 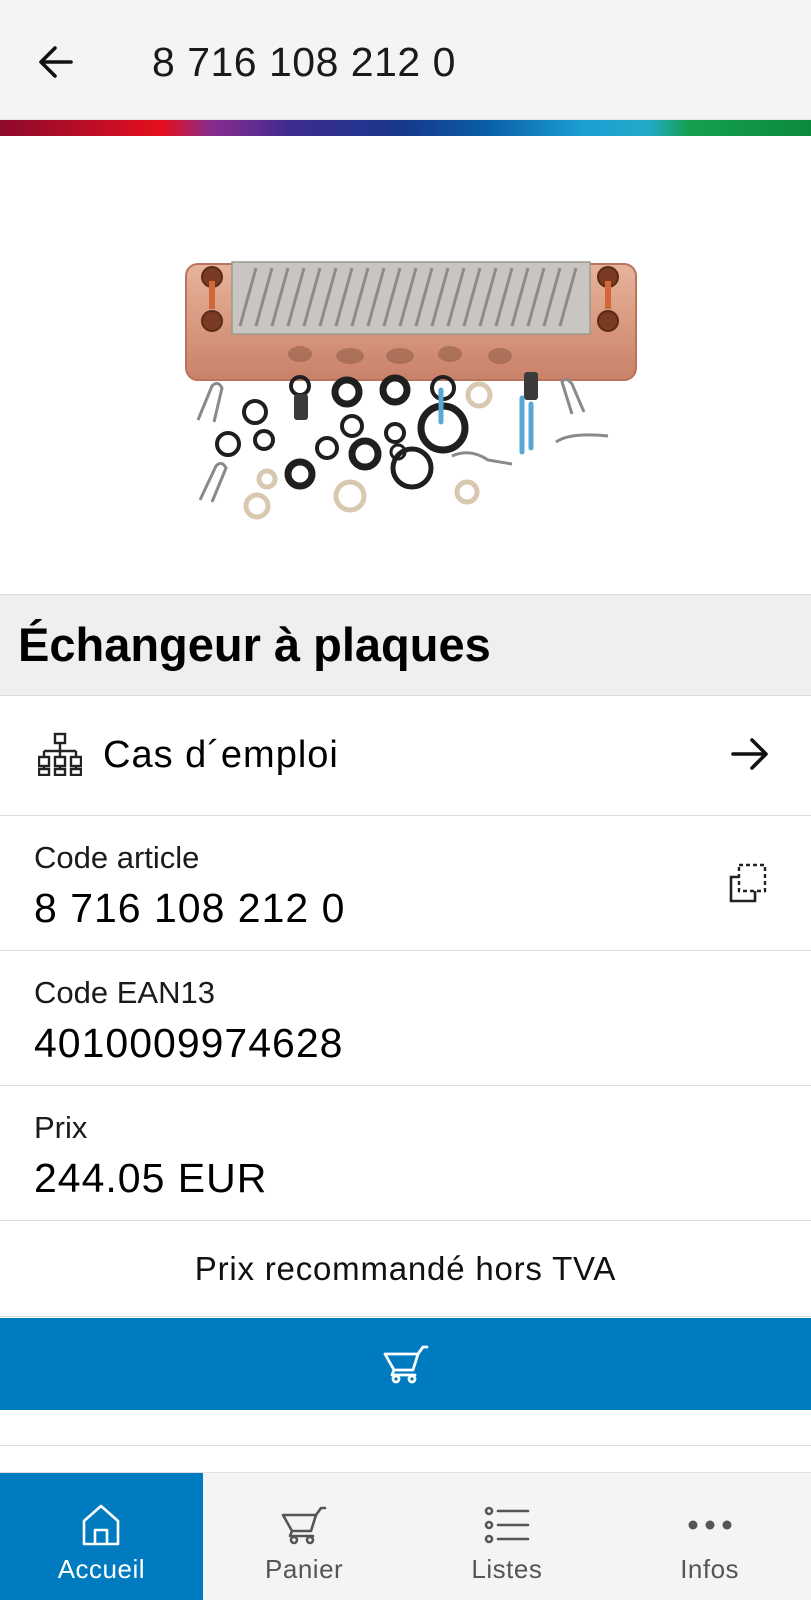 I want to click on nav-item-info: Infos, so click(x=709, y=1536).